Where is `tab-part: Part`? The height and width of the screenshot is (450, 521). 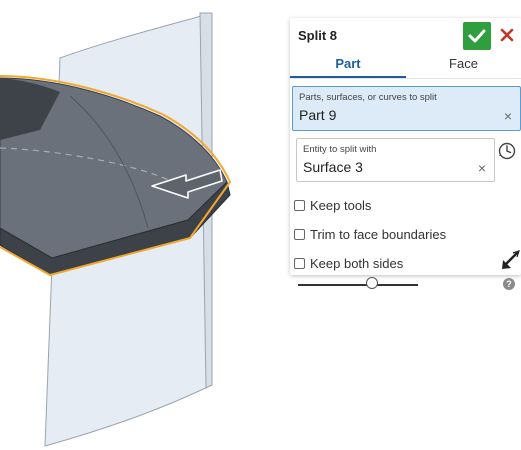 tab-part: Part is located at coordinates (348, 66).